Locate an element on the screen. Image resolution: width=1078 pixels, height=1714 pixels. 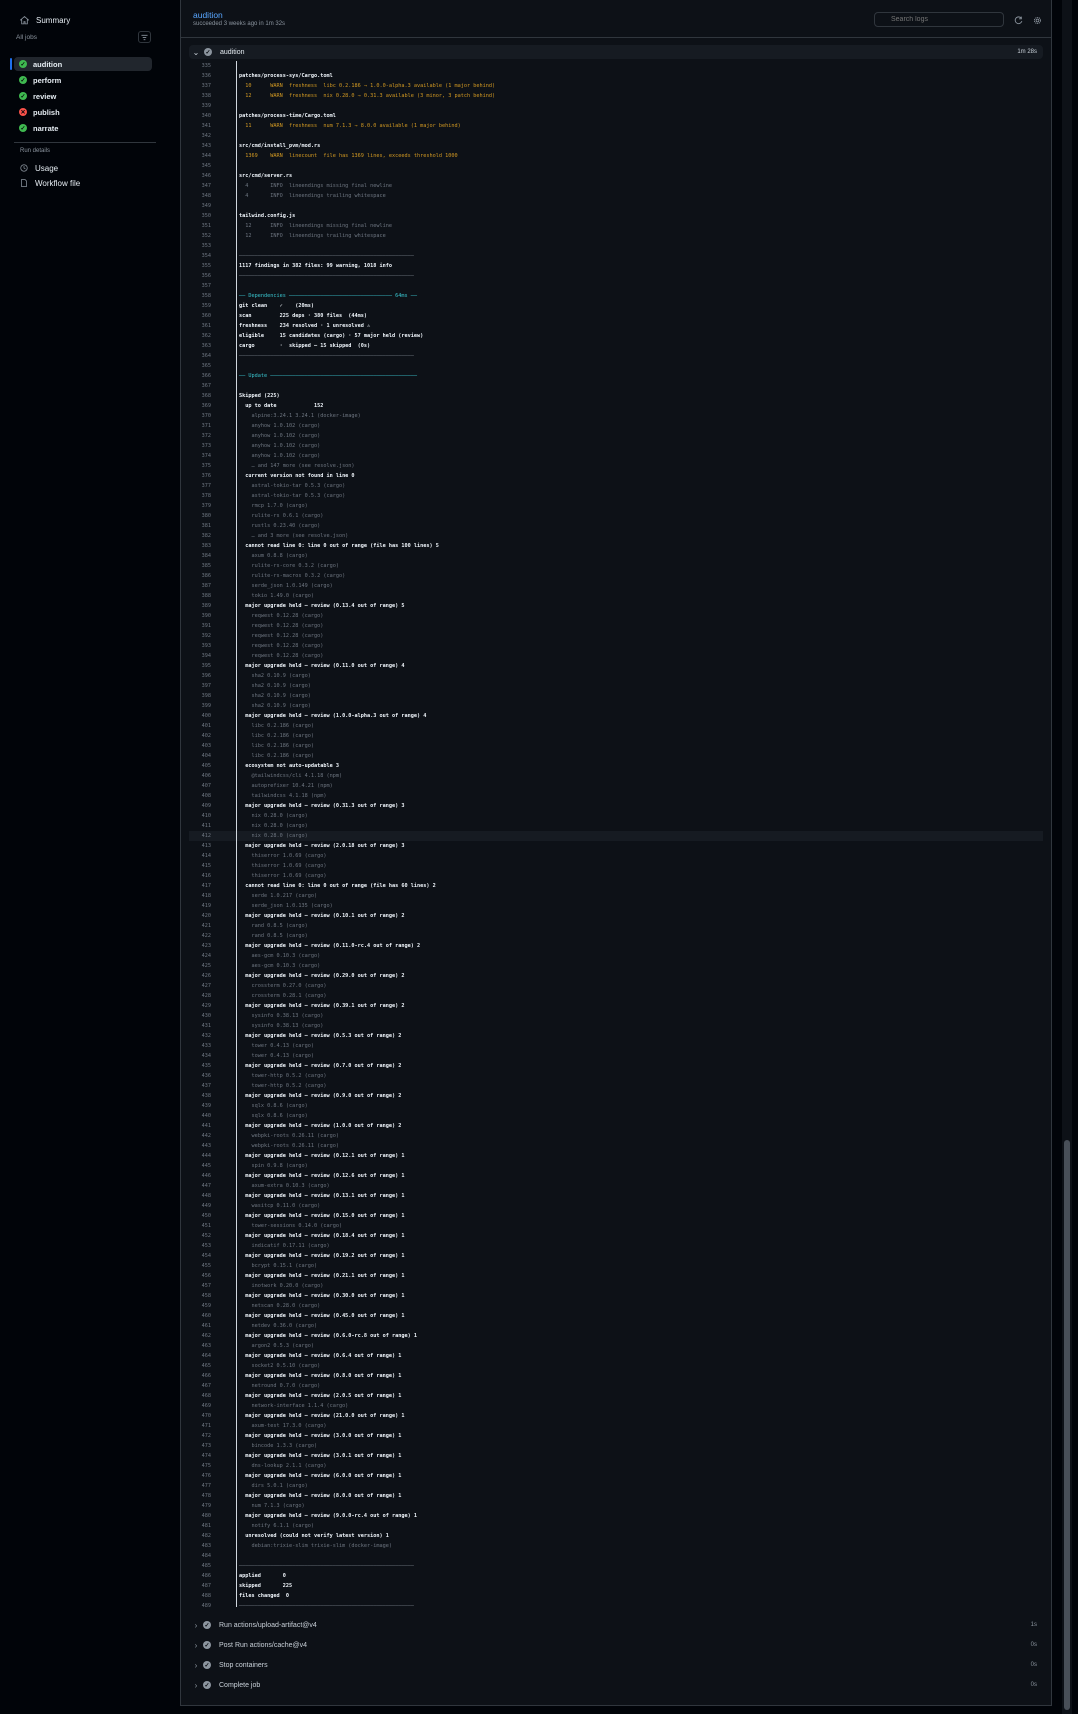
line-number: 433 is located at coordinates (200, 1046).